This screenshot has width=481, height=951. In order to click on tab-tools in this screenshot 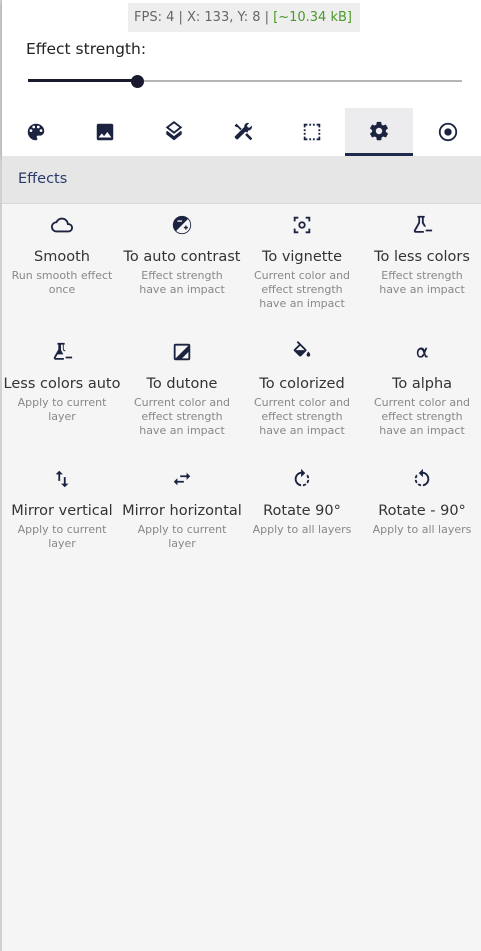, I will do `click(243, 132)`.